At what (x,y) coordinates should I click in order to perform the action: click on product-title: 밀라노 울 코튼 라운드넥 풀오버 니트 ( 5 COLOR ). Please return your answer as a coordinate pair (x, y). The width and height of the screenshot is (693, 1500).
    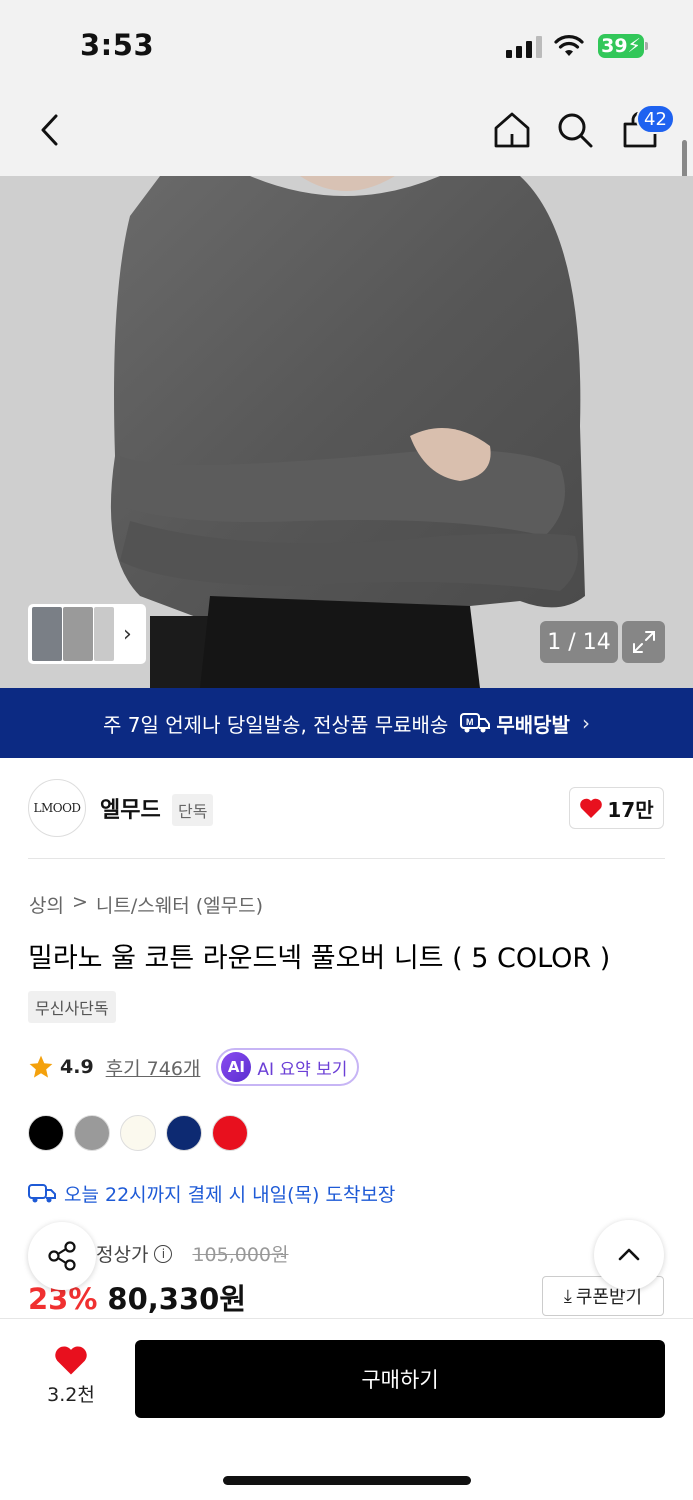
    Looking at the image, I should click on (319, 958).